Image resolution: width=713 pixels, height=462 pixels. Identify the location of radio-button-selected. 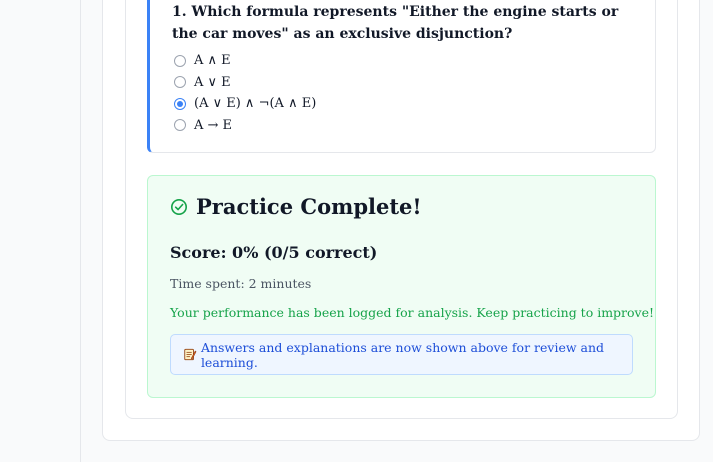
(180, 103).